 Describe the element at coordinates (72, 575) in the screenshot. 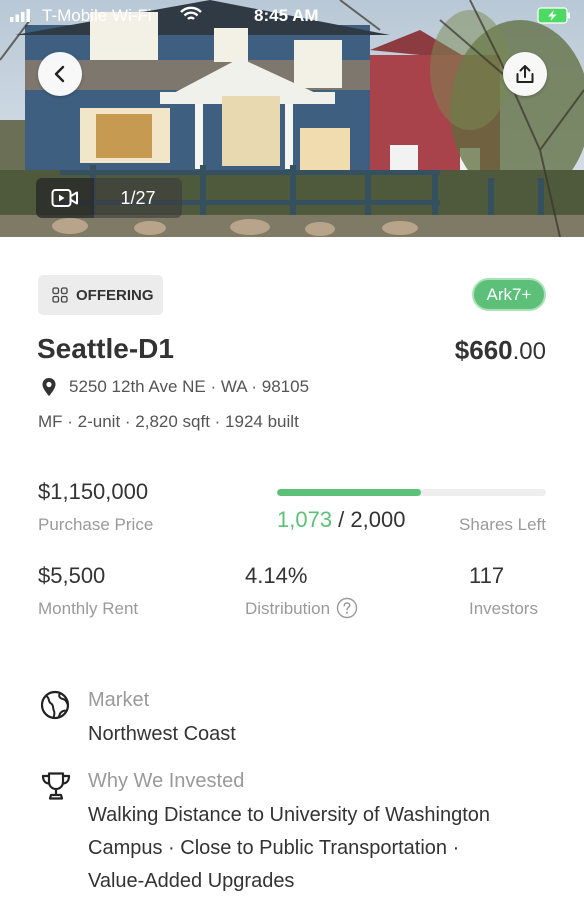

I see `monthly-rent-value: $5,500` at that location.